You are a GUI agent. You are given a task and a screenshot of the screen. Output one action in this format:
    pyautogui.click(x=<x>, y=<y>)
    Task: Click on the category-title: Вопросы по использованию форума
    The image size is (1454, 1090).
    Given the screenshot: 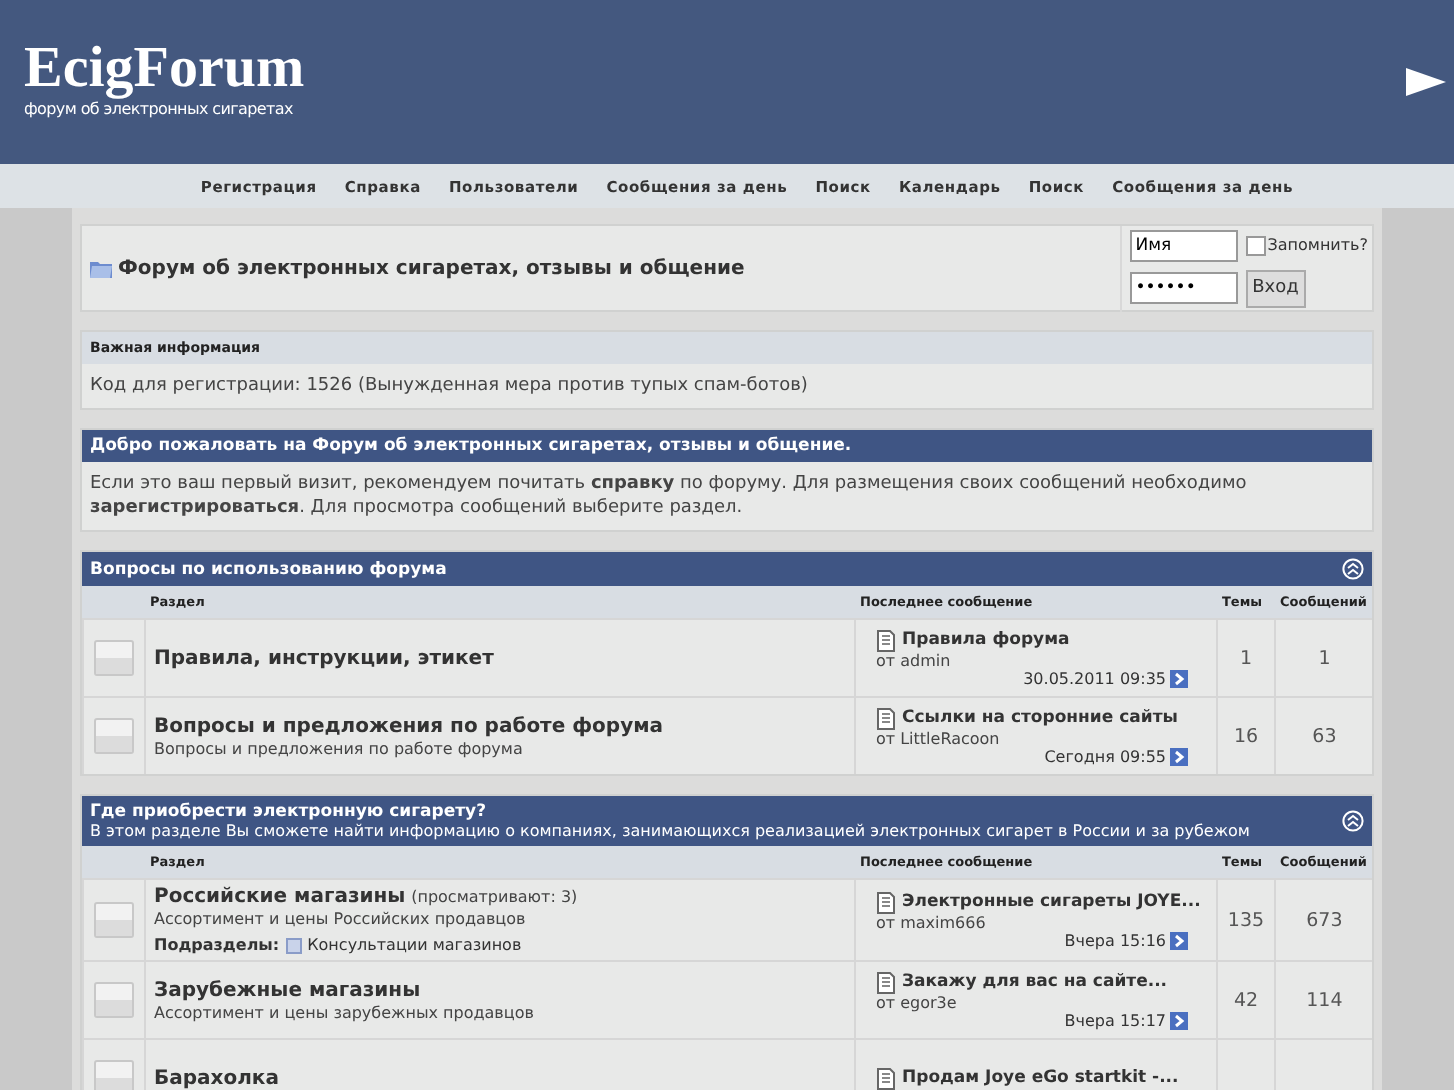 What is the action you would take?
    pyautogui.click(x=268, y=569)
    